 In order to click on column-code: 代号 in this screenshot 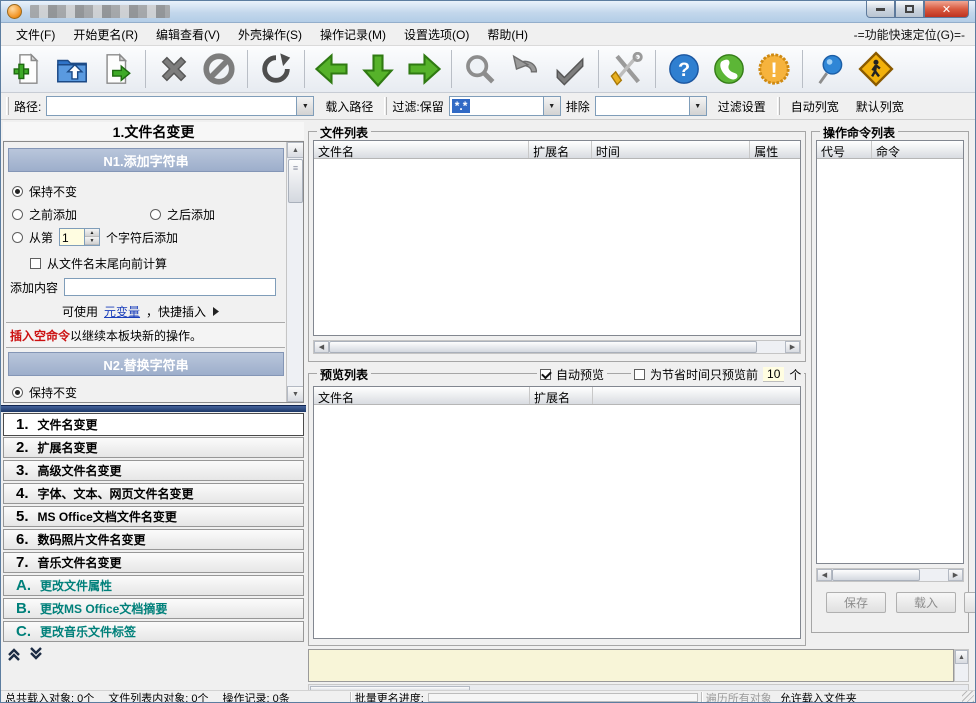, I will do `click(844, 149)`.